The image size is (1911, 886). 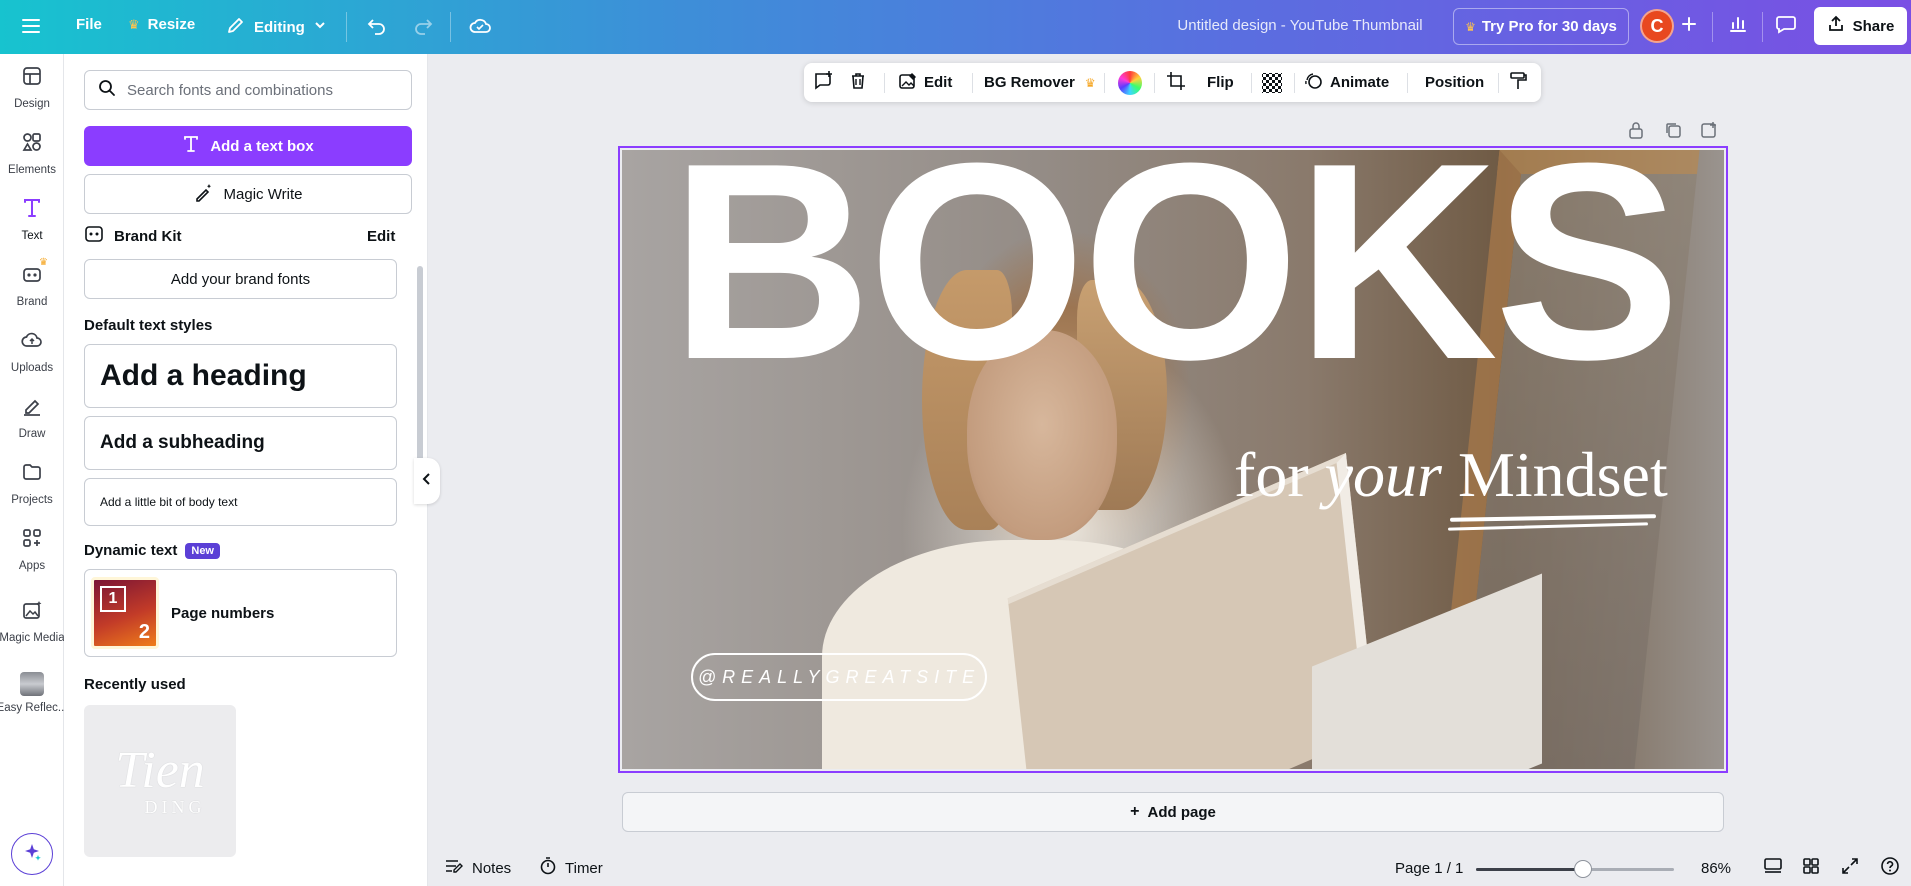 I want to click on user-avatar: C, so click(x=1657, y=26).